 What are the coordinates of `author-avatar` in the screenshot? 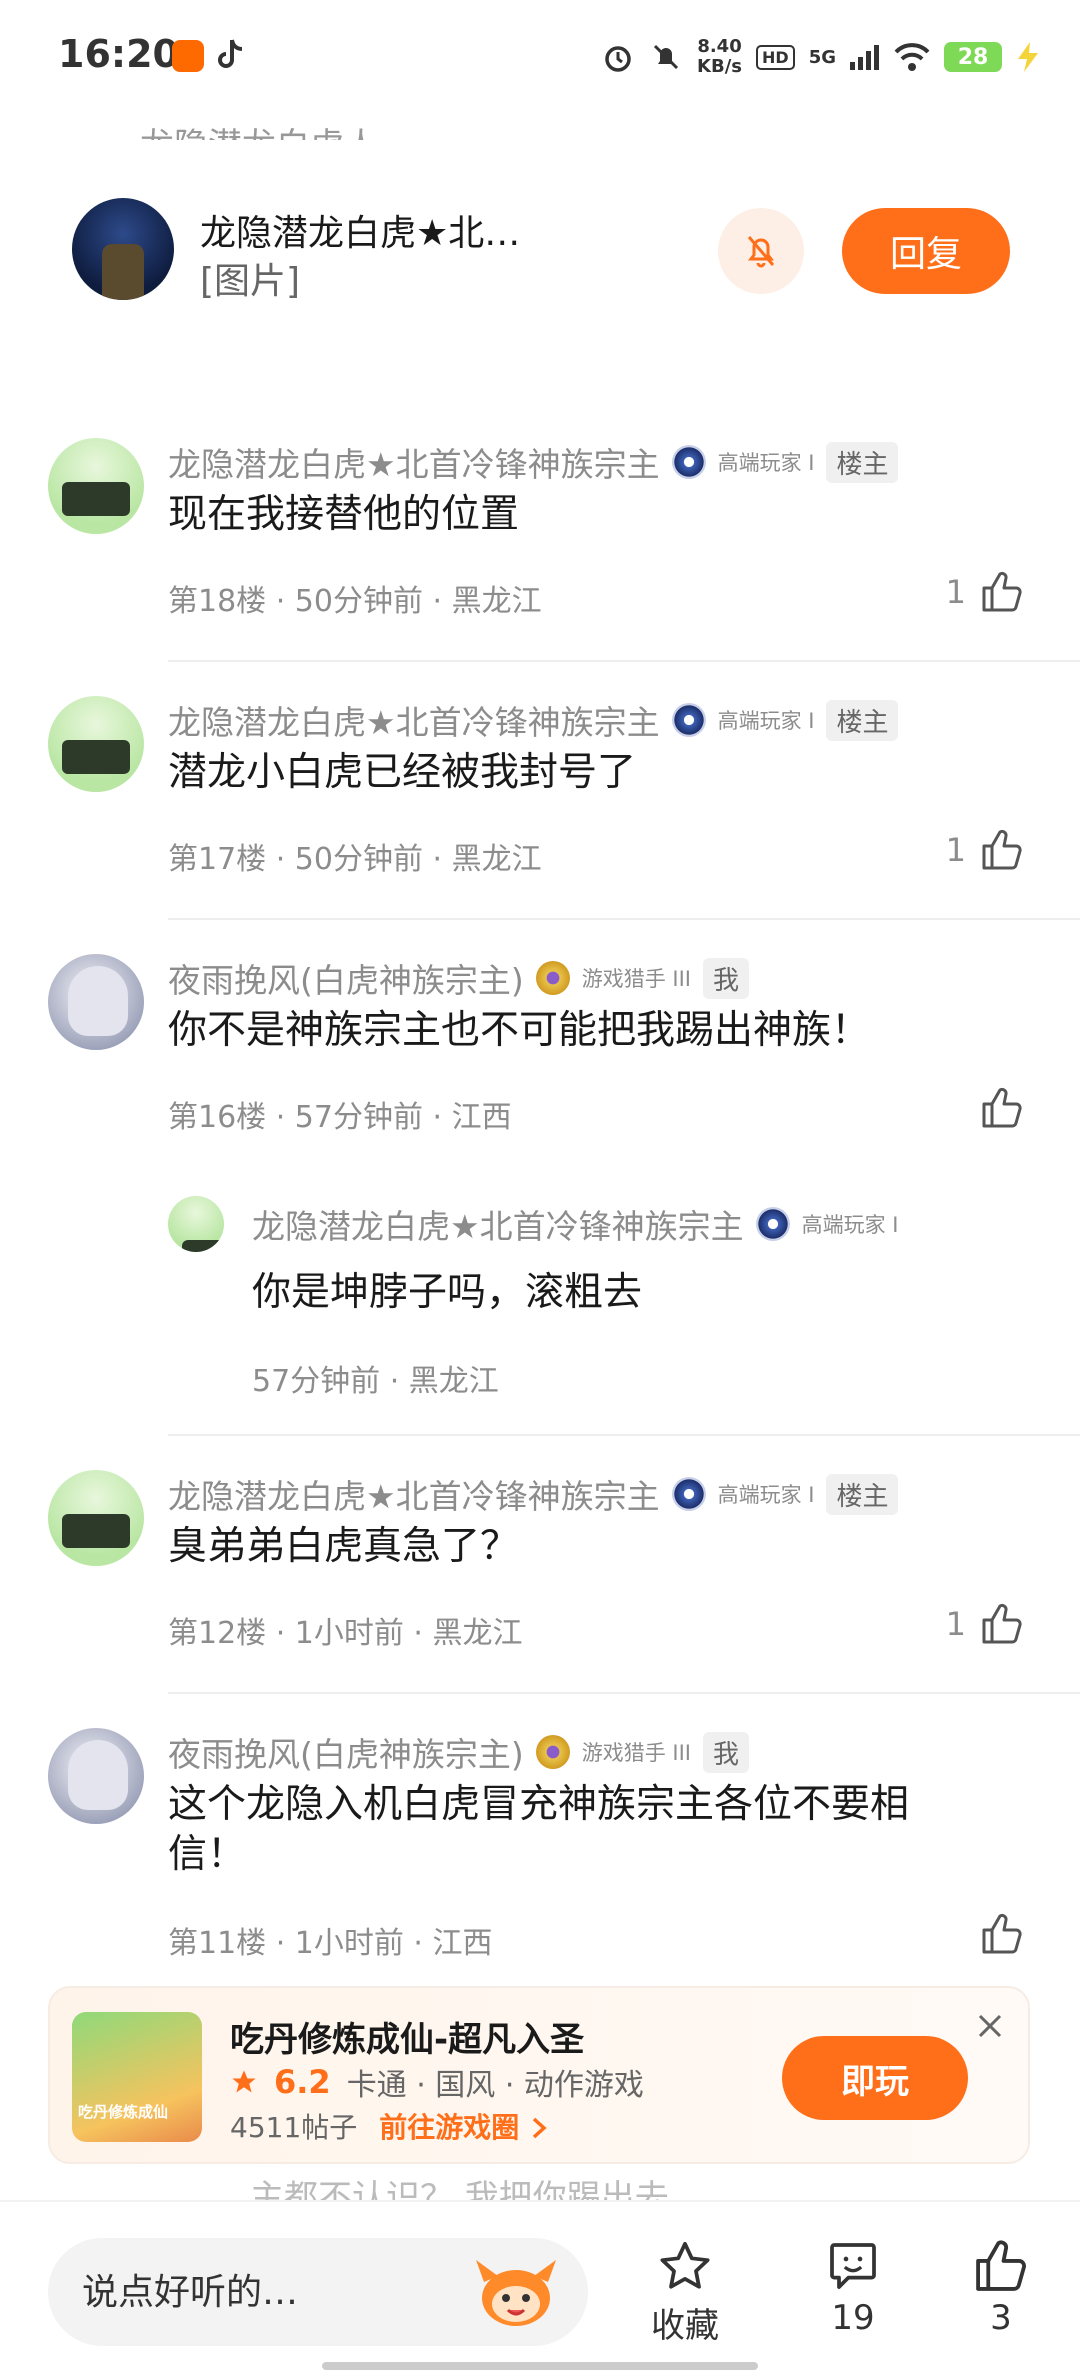 It's located at (123, 249).